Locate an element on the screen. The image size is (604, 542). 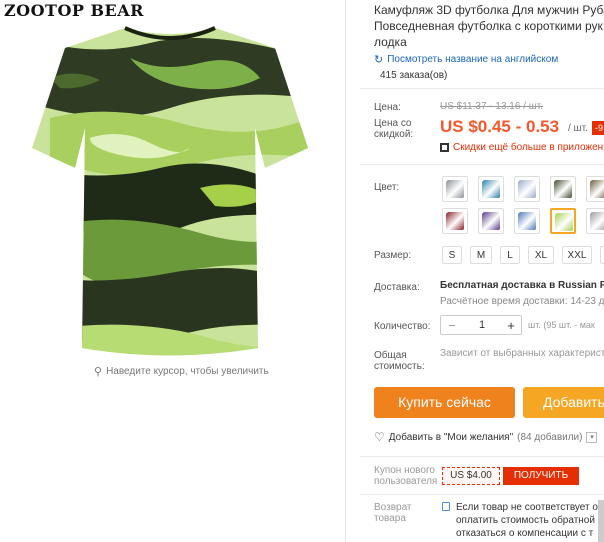
discount-badge: -9 is located at coordinates (598, 128).